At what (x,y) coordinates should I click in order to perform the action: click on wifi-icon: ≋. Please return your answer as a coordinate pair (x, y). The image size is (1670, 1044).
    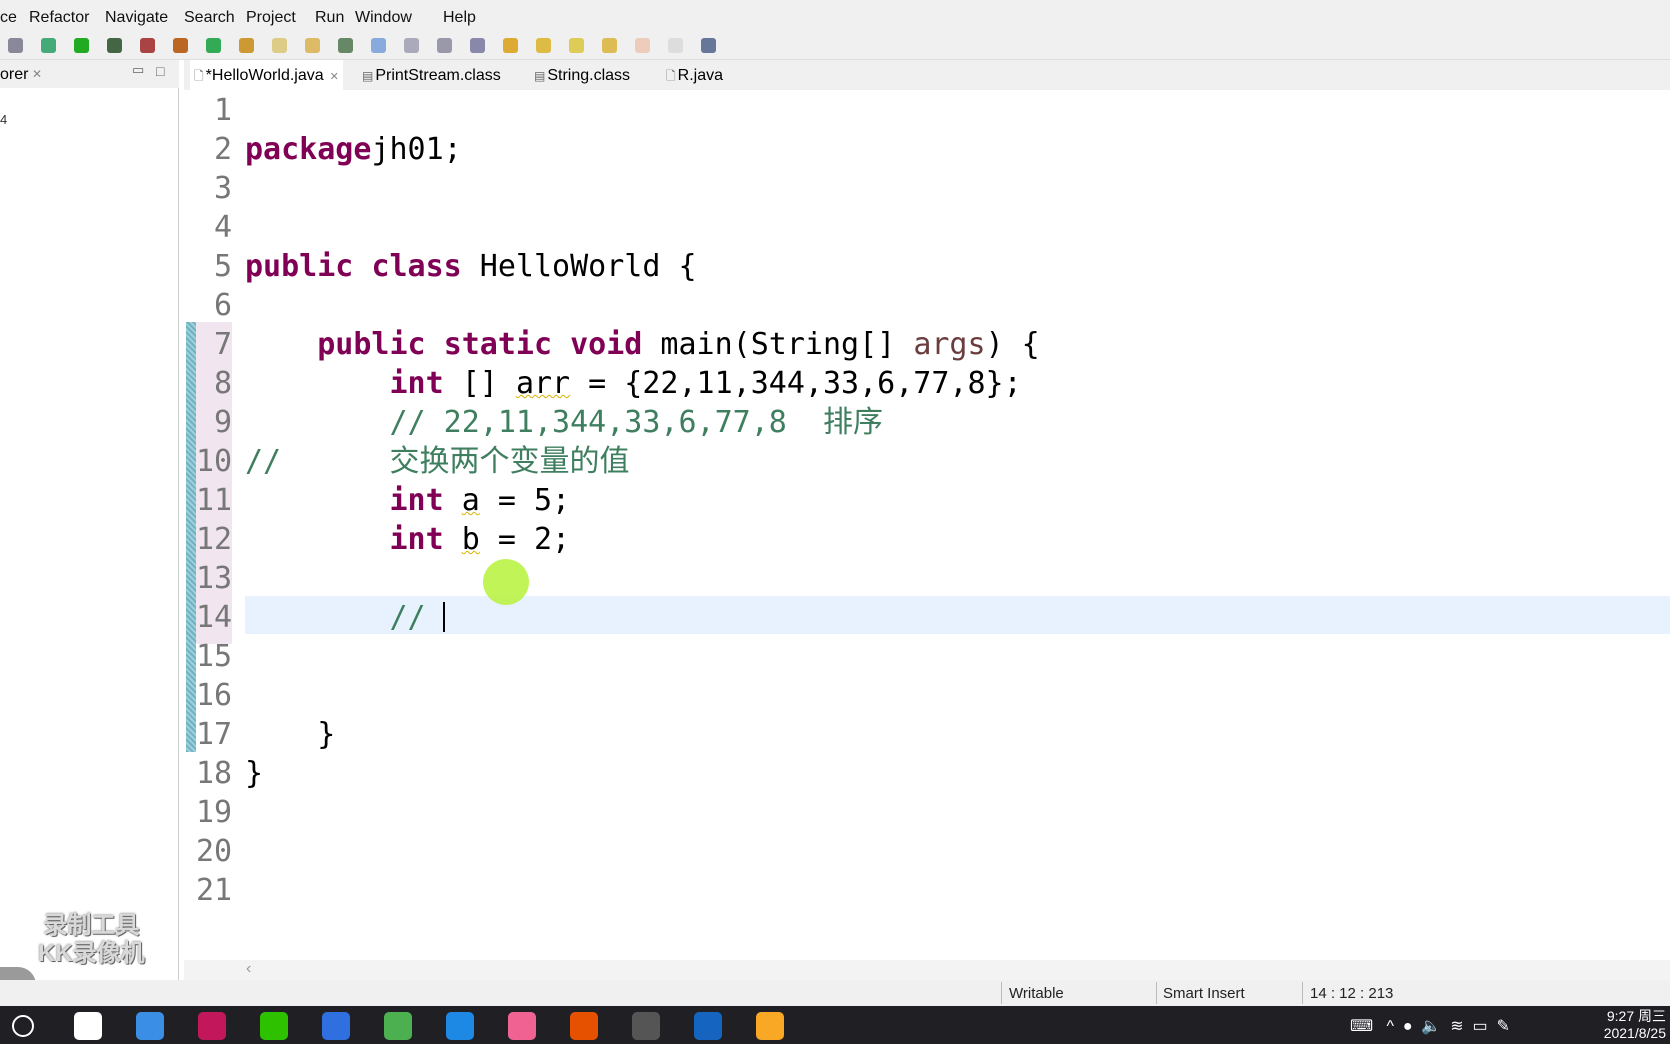
    Looking at the image, I should click on (1456, 1026).